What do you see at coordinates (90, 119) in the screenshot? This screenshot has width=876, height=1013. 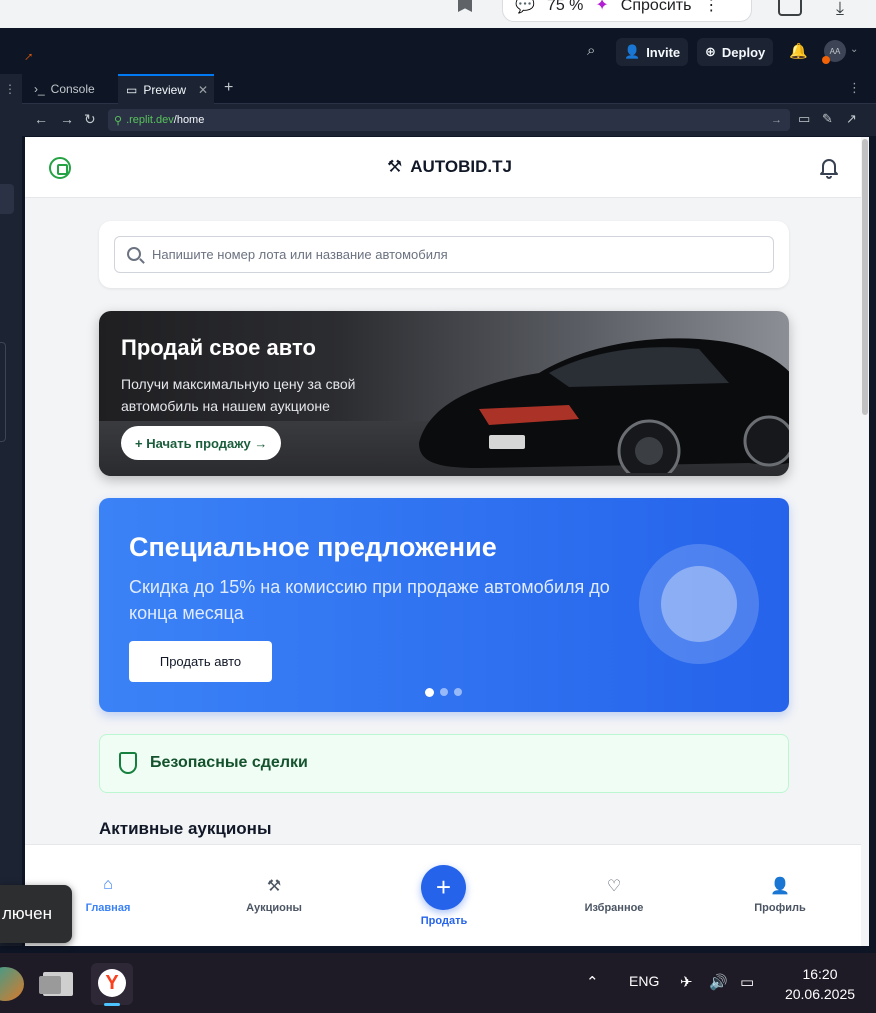 I see `reload-icon: ↻` at bounding box center [90, 119].